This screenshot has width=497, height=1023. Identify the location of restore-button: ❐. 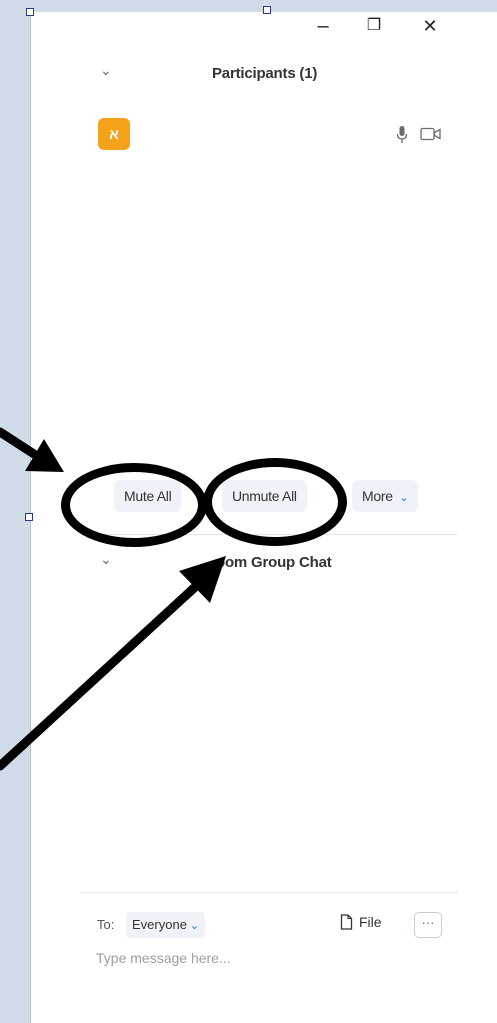
(374, 26).